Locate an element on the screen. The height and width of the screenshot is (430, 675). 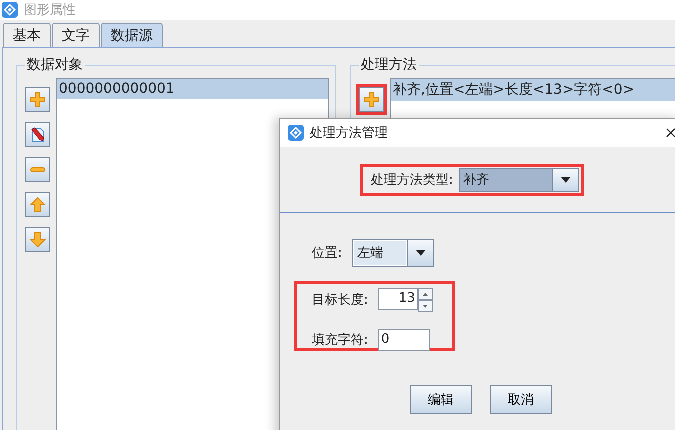
field-label: 目标长度: is located at coordinates (340, 300).